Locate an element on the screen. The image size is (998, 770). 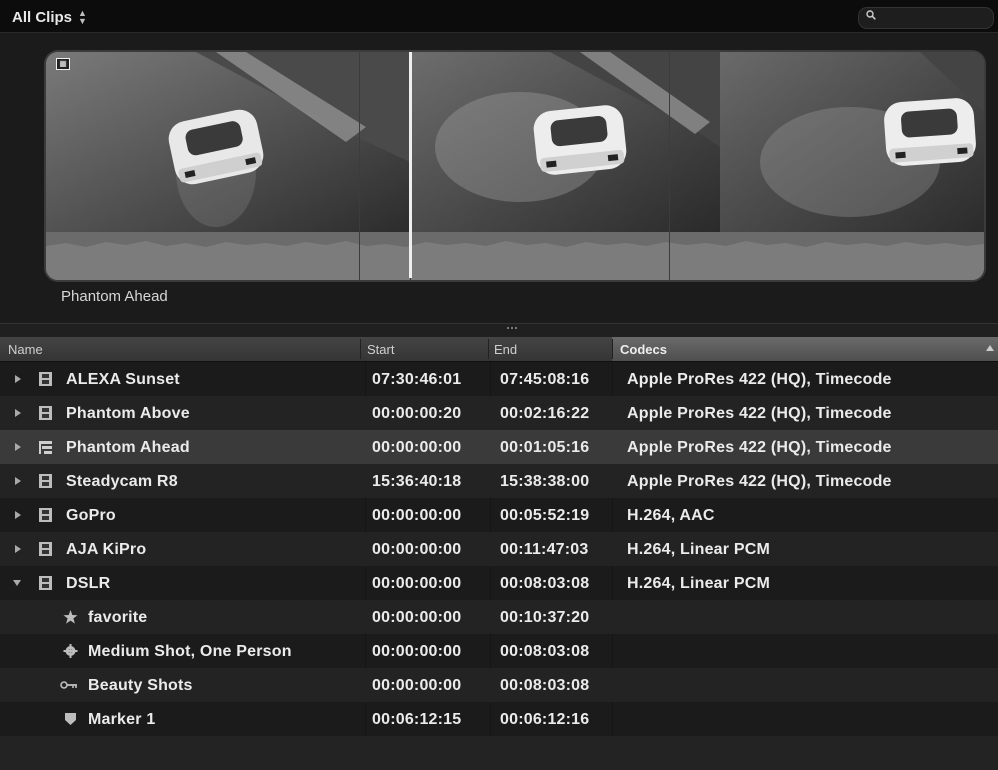
search-input is located at coordinates (935, 18).